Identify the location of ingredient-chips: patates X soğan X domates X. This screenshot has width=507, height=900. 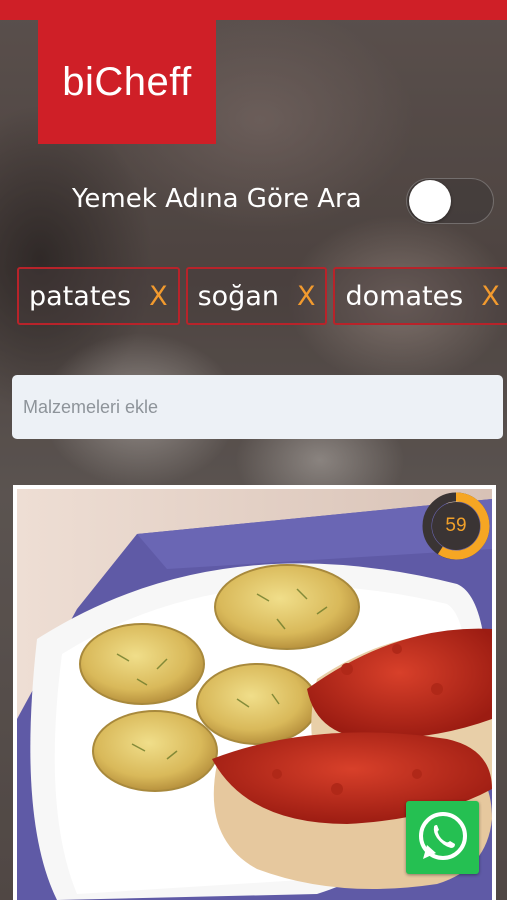
(262, 298).